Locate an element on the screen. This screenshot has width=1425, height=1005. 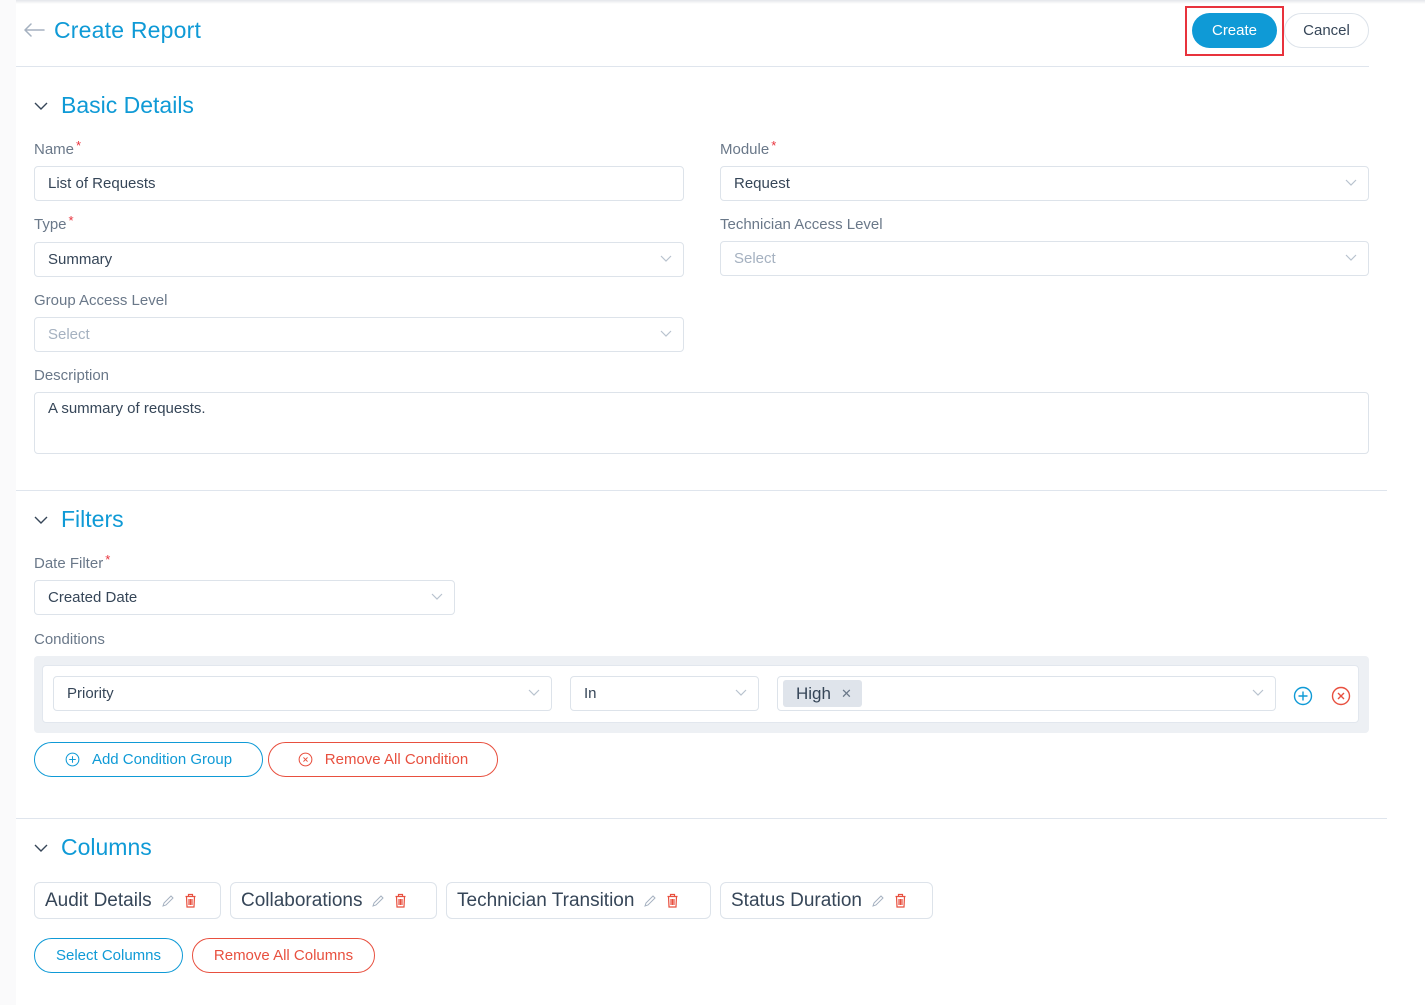
condition-field-select: Priority is located at coordinates (302, 693).